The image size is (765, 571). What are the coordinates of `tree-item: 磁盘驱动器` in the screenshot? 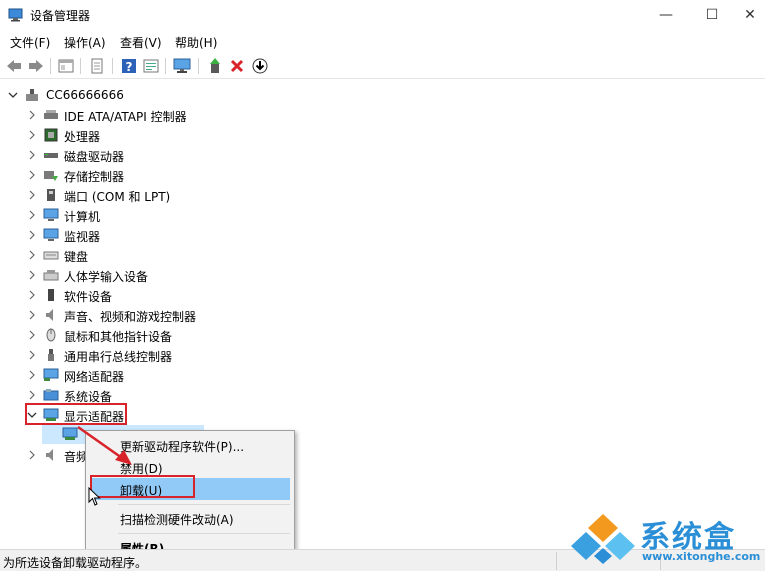 It's located at (382, 155).